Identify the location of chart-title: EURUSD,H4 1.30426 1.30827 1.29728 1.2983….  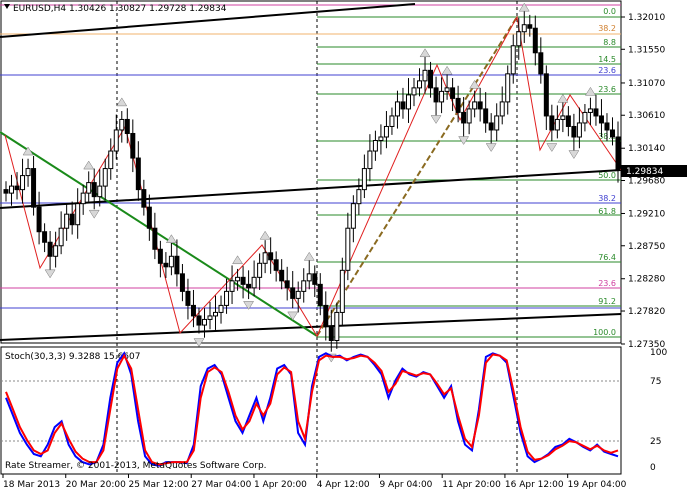
(115, 9).